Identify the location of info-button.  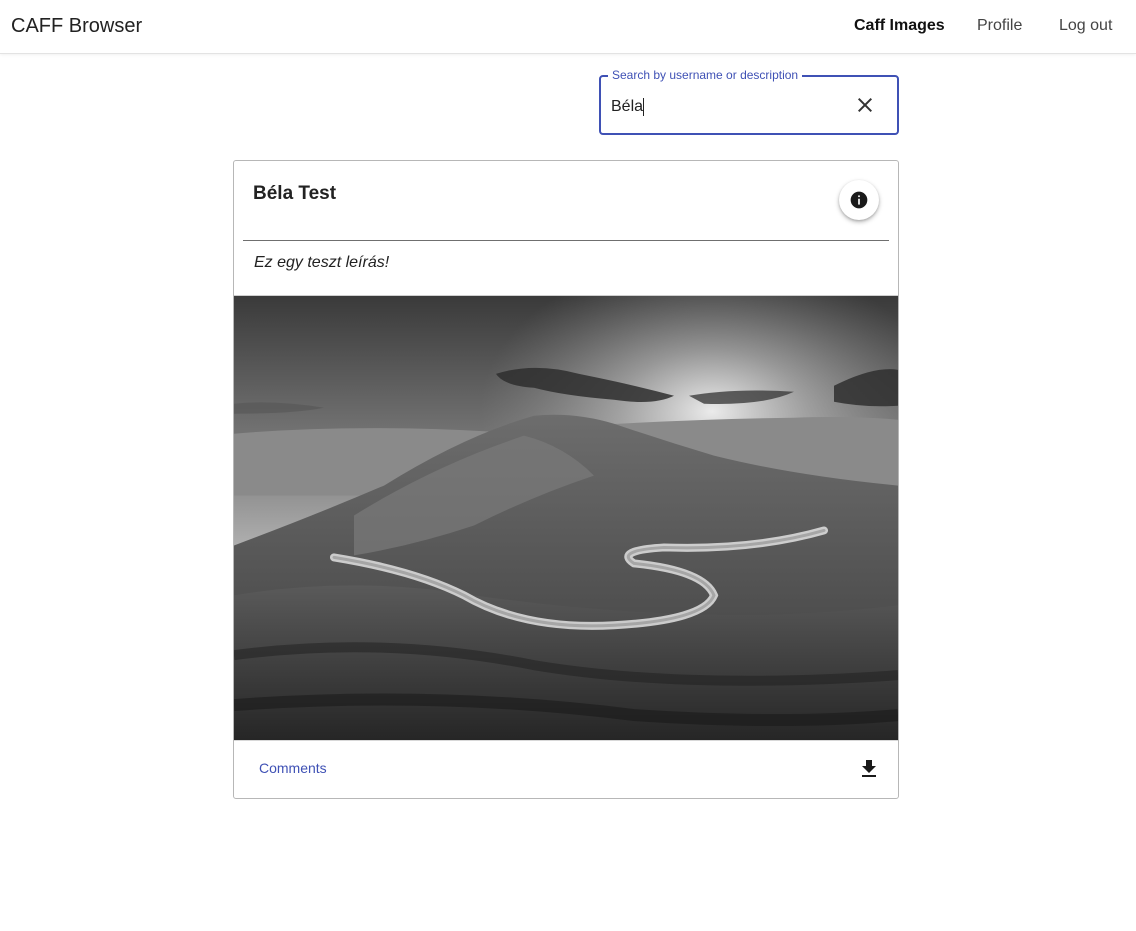
(859, 200).